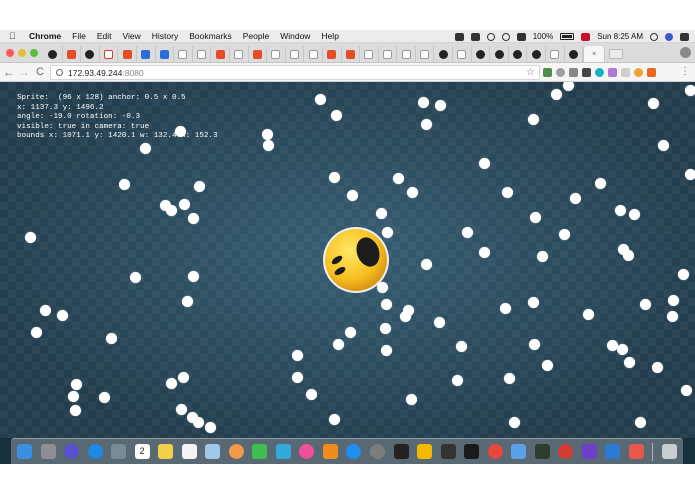 The image size is (695, 494). What do you see at coordinates (490, 36) in the screenshot?
I see `time-machine-icon` at bounding box center [490, 36].